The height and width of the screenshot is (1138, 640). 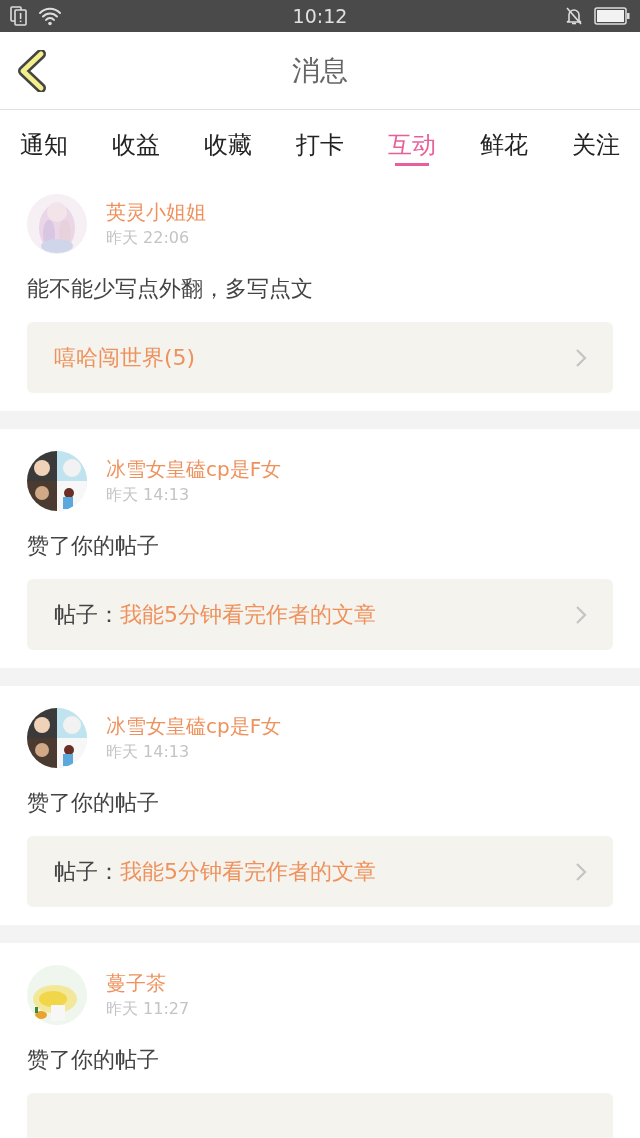 What do you see at coordinates (148, 238) in the screenshot?
I see `timestamp: 昨天 22:06` at bounding box center [148, 238].